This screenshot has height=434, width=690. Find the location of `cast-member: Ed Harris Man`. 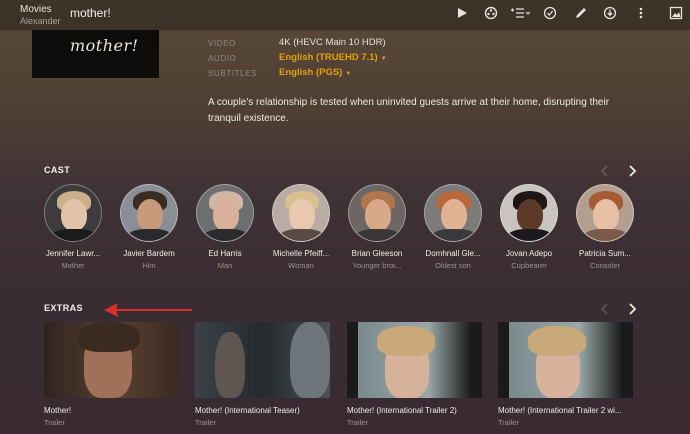

cast-member: Ed Harris Man is located at coordinates (225, 227).